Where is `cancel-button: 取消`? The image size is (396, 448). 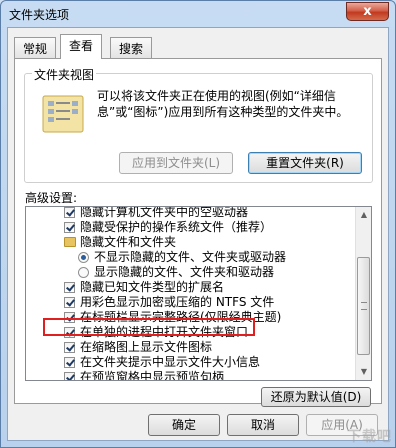 cancel-button: 取消 is located at coordinates (263, 425).